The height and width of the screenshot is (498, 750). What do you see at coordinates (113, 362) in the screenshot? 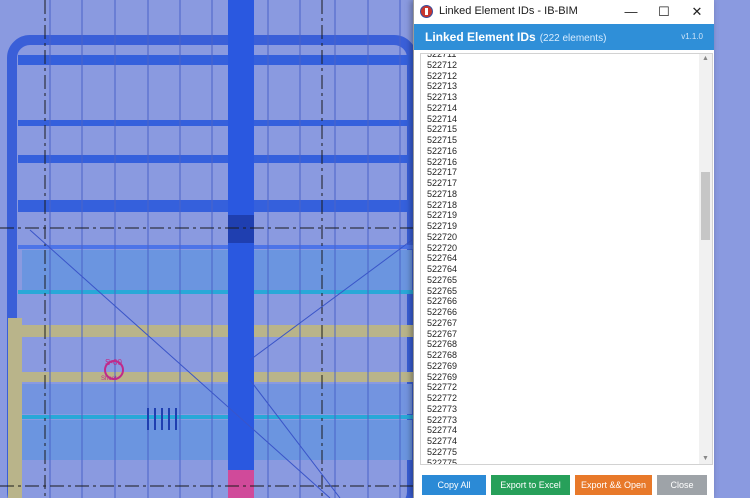
I see `cad-tag-text: S-00` at bounding box center [113, 362].